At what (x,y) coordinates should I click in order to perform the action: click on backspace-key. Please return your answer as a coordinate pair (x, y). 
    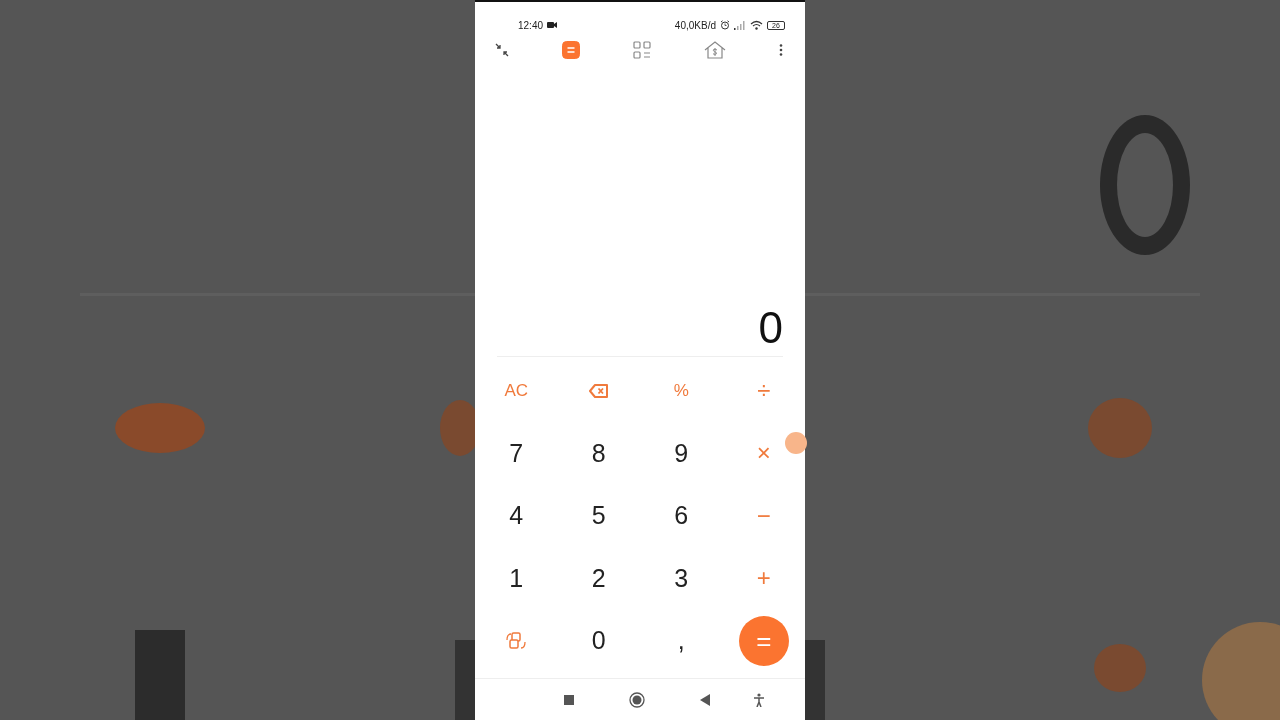
    Looking at the image, I should click on (598, 390).